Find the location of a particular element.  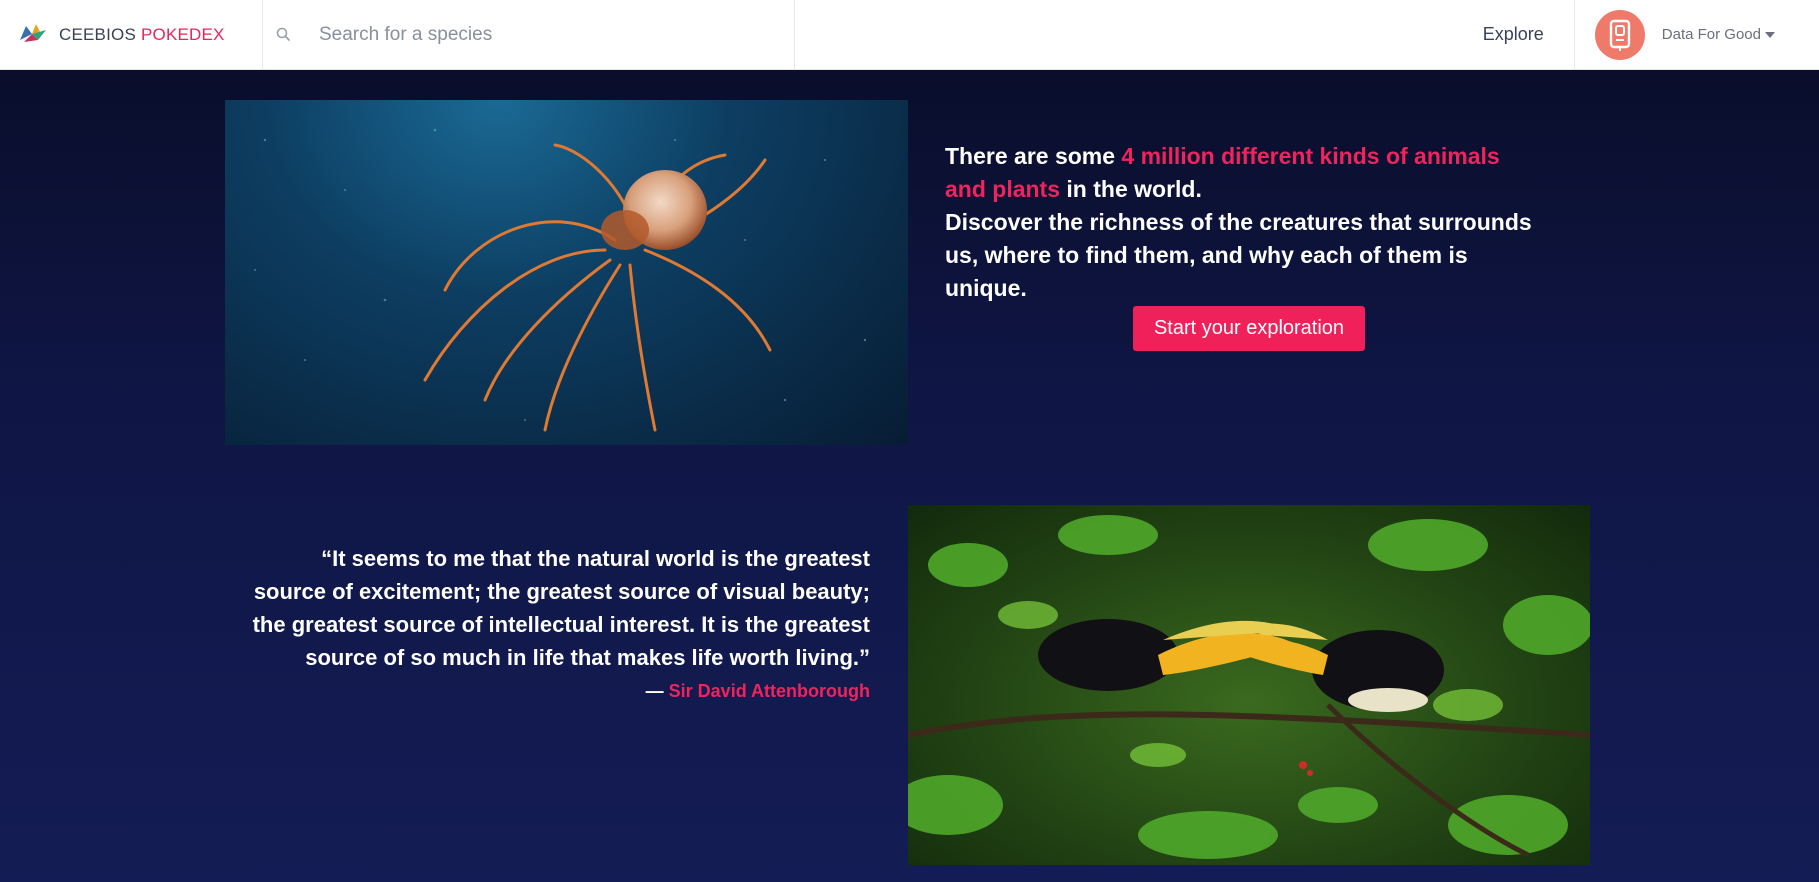

jellyfish-photo is located at coordinates (566, 272).